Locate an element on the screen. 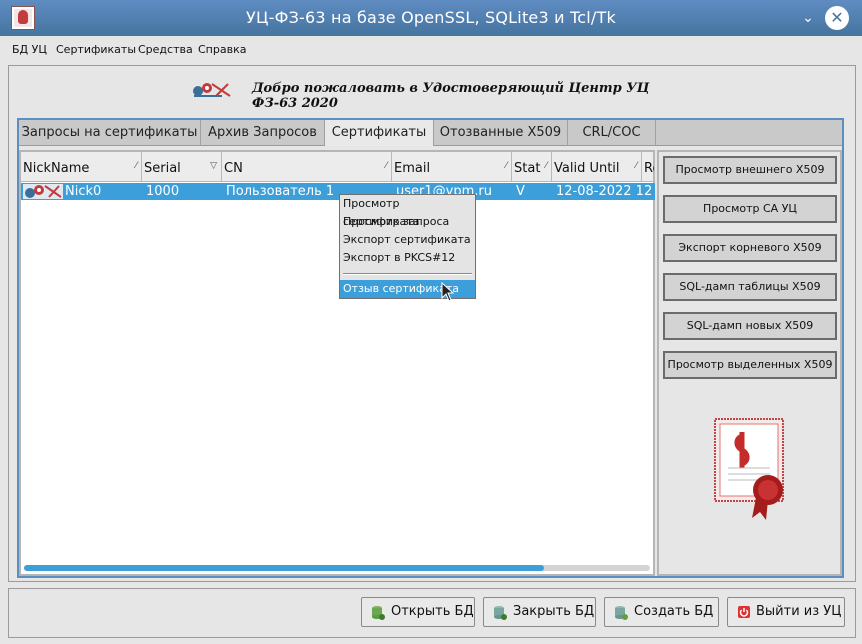 This screenshot has height=644, width=862. cell-nick: Nick0 is located at coordinates (83, 191).